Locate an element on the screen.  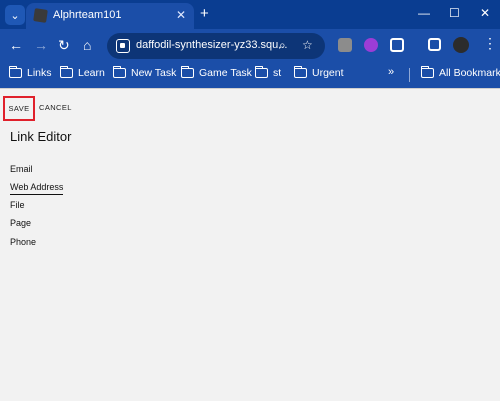
bookmark-folder: Links is located at coordinates (30, 72).